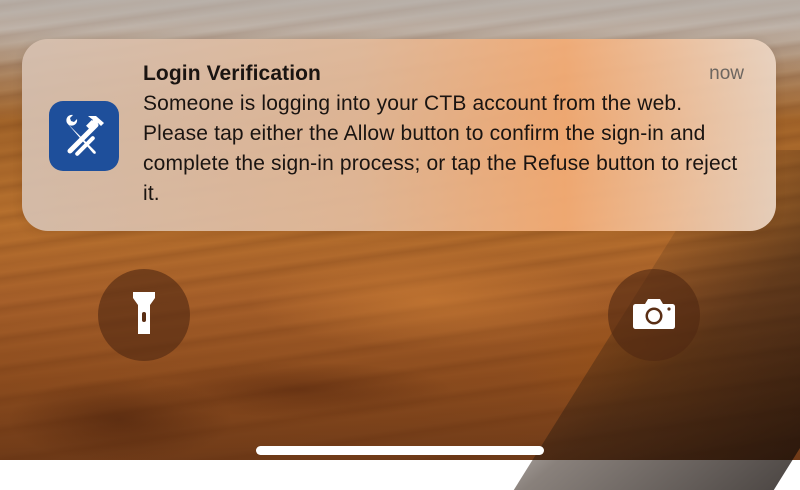 Image resolution: width=800 pixels, height=490 pixels. Describe the element at coordinates (84, 136) in the screenshot. I see `tools-wrench-hammer-icon` at that location.